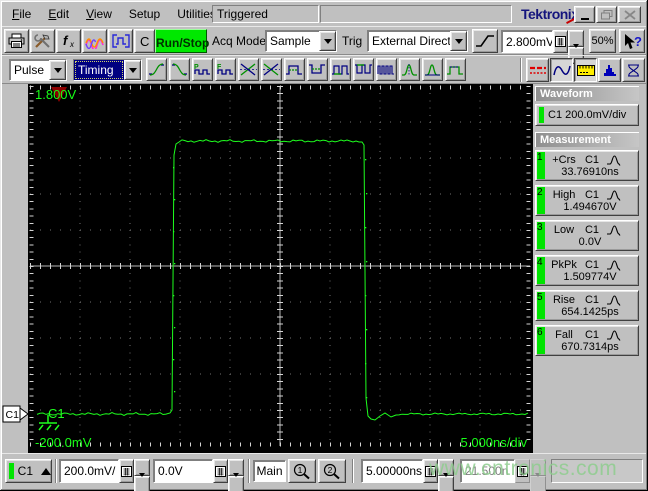 Image resolution: width=648 pixels, height=491 pixels. What do you see at coordinates (629, 14) in the screenshot?
I see `close-button` at bounding box center [629, 14].